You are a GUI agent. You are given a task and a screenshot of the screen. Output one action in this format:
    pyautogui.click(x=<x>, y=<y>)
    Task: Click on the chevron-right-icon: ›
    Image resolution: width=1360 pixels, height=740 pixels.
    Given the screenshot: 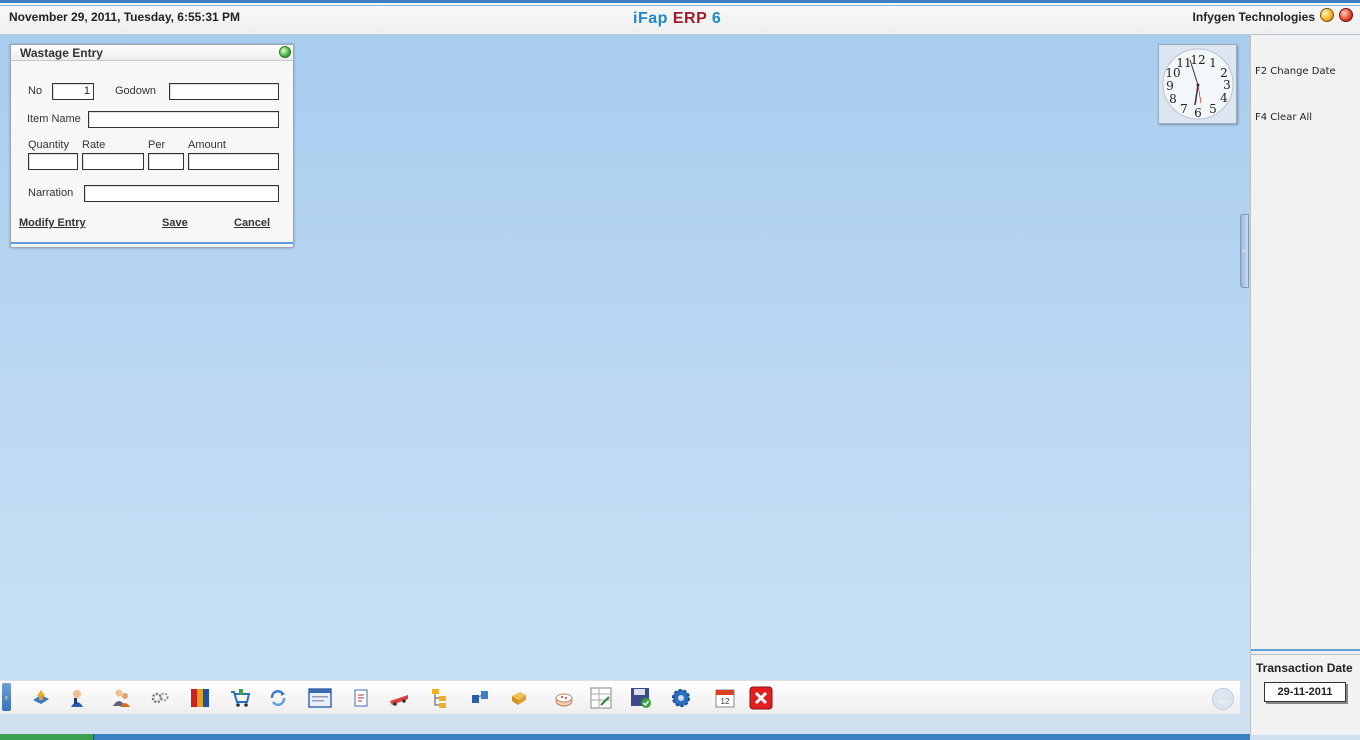 What is the action you would take?
    pyautogui.click(x=1243, y=250)
    